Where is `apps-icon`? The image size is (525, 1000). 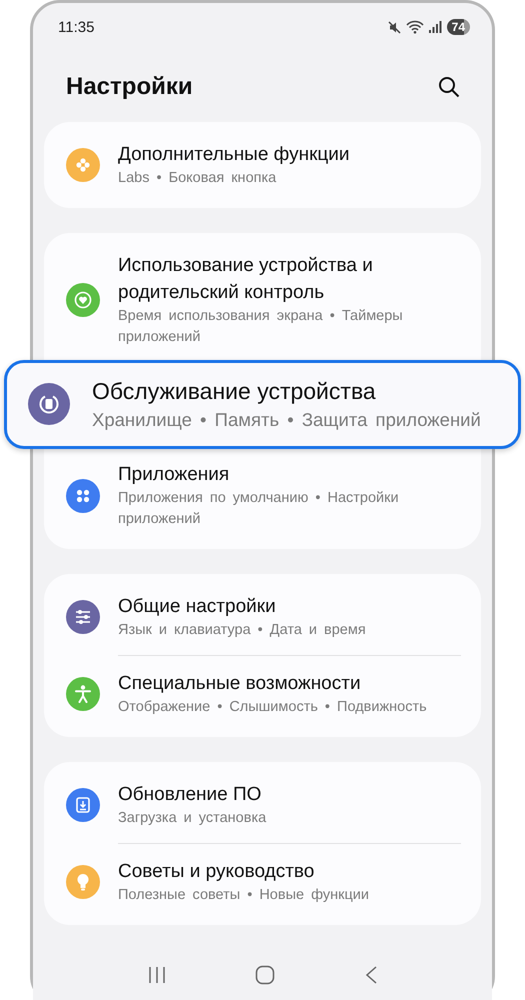
apps-icon is located at coordinates (83, 495).